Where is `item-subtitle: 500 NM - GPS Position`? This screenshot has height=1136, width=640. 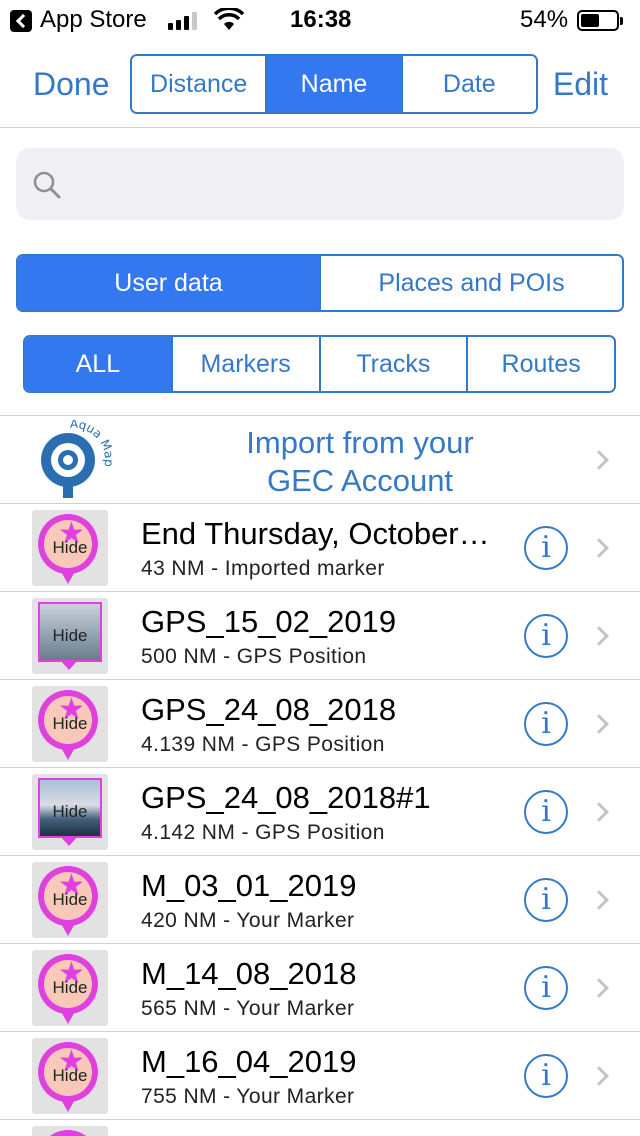 item-subtitle: 500 NM - GPS Position is located at coordinates (254, 656).